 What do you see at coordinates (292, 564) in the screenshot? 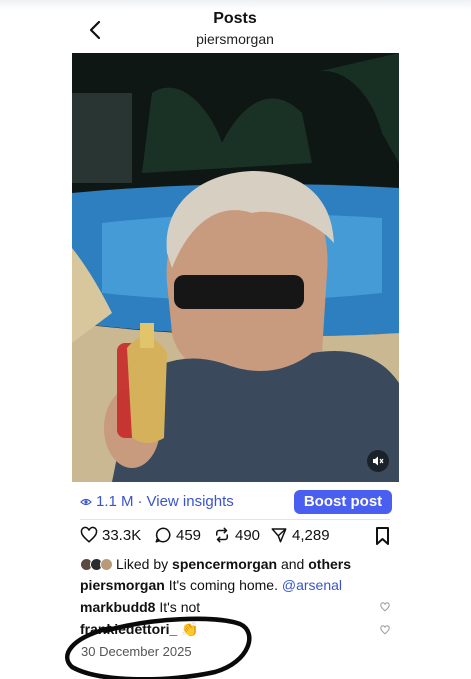
I see `liked-by-and: and` at bounding box center [292, 564].